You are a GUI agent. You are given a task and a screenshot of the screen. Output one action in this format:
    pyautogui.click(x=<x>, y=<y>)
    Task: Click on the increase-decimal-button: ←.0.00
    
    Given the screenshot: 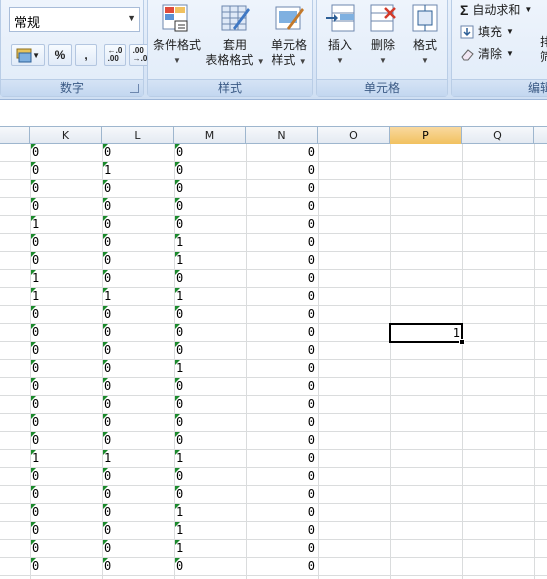 What is the action you would take?
    pyautogui.click(x=115, y=55)
    